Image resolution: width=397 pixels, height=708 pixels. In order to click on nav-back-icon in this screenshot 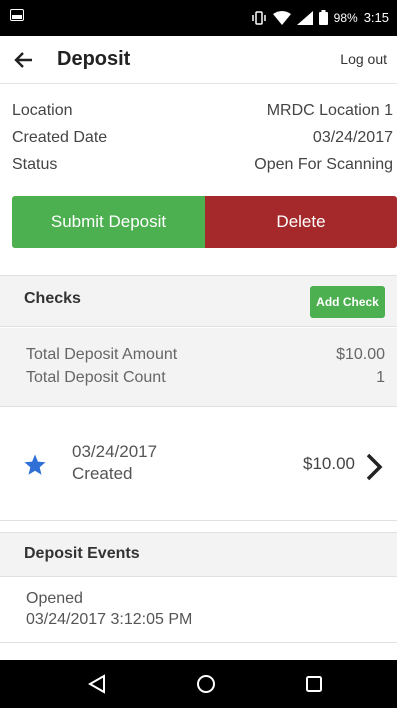, I will do `click(97, 684)`.